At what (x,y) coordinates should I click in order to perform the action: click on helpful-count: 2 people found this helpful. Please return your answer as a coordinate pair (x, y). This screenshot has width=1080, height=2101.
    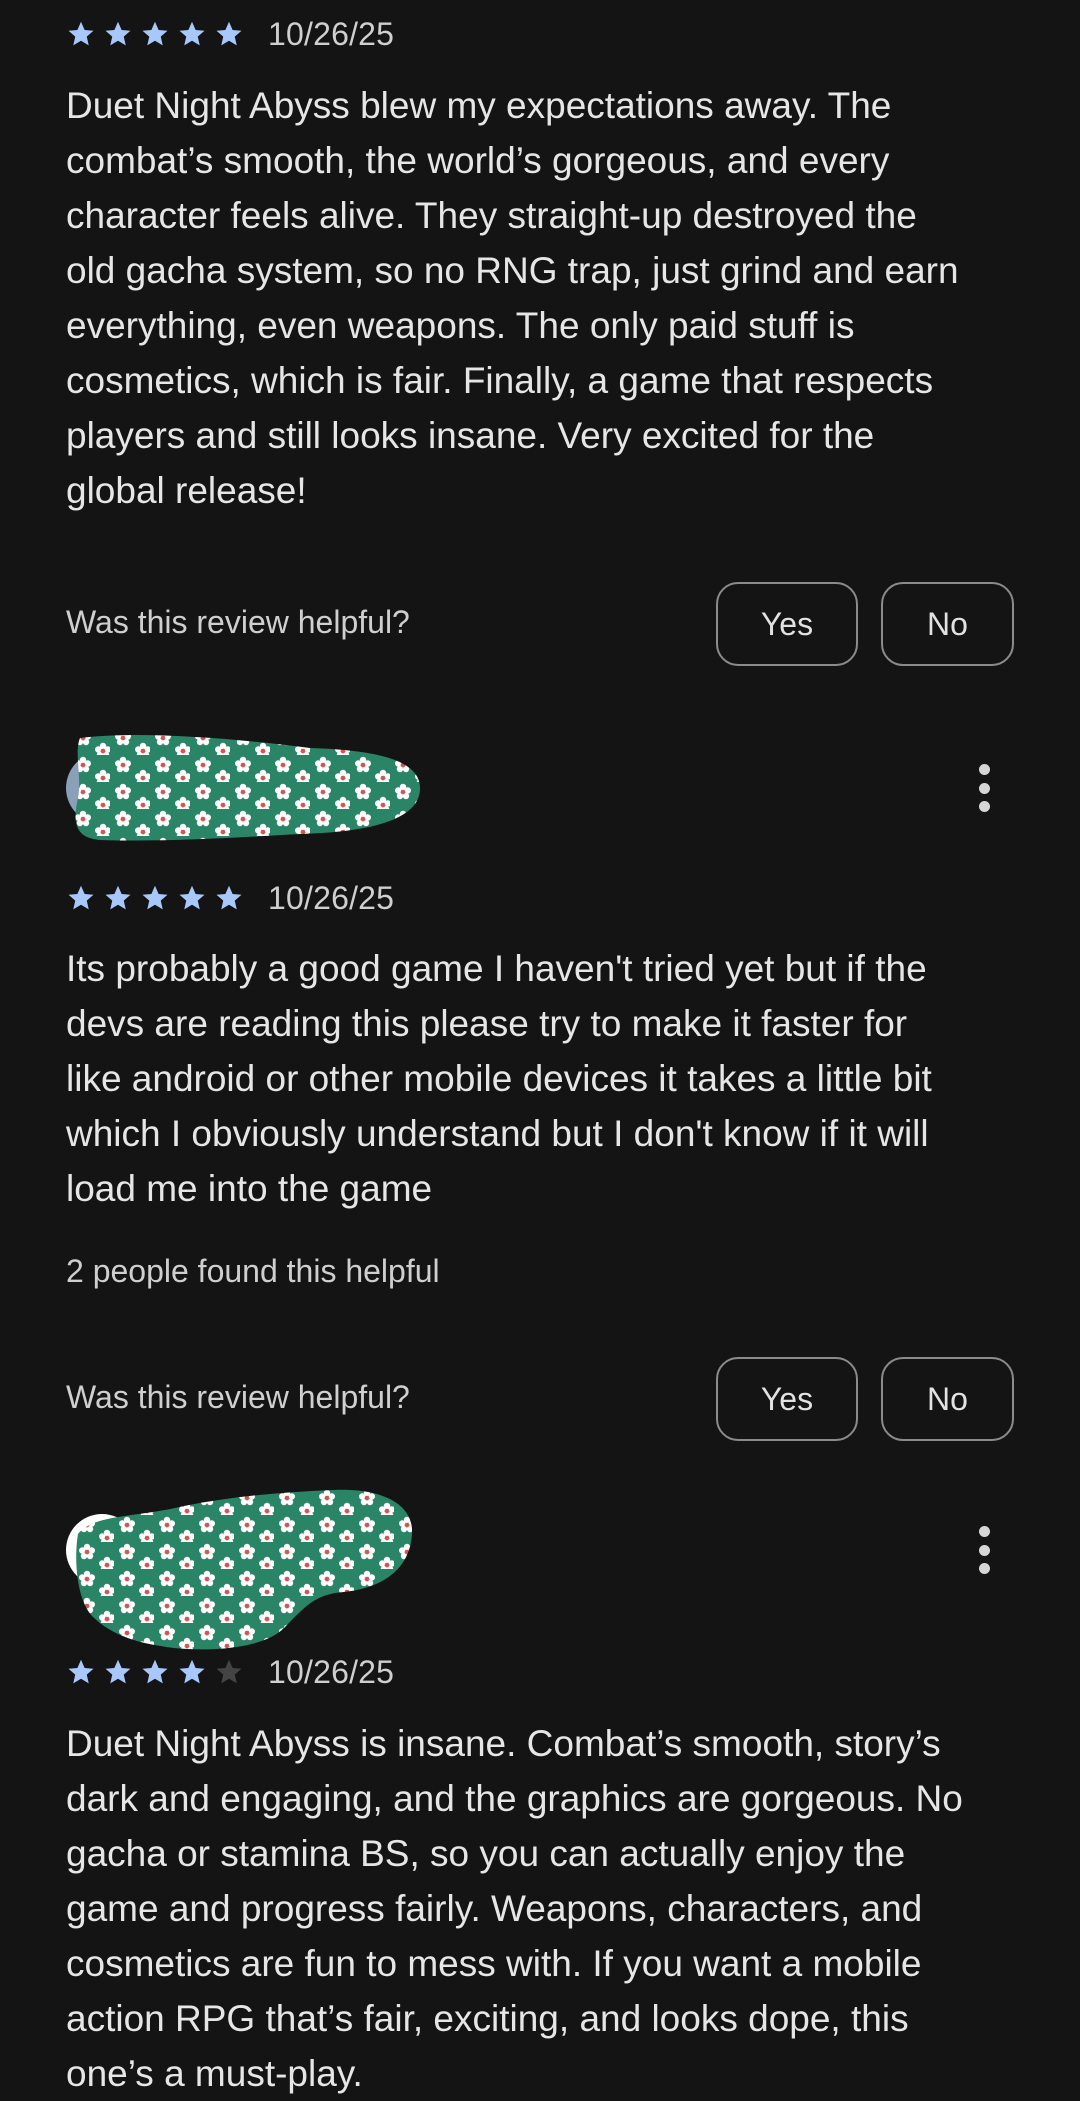
    Looking at the image, I should click on (253, 1271).